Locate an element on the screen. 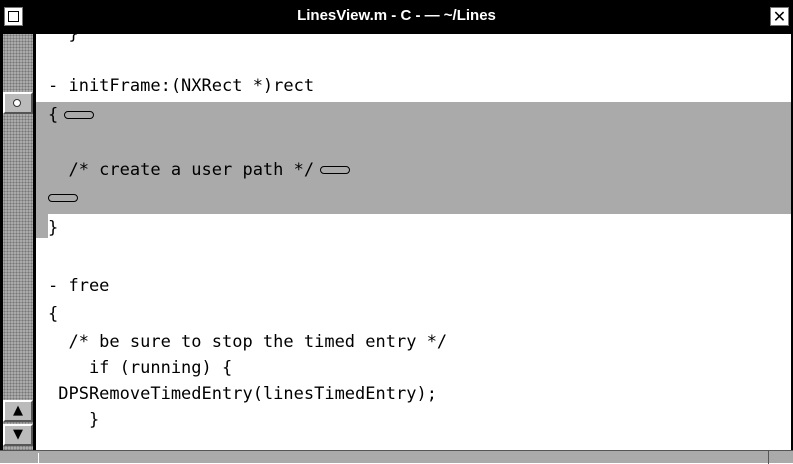 Image resolution: width=793 pixels, height=464 pixels. arrow-down-icon: ▼ is located at coordinates (18, 434).